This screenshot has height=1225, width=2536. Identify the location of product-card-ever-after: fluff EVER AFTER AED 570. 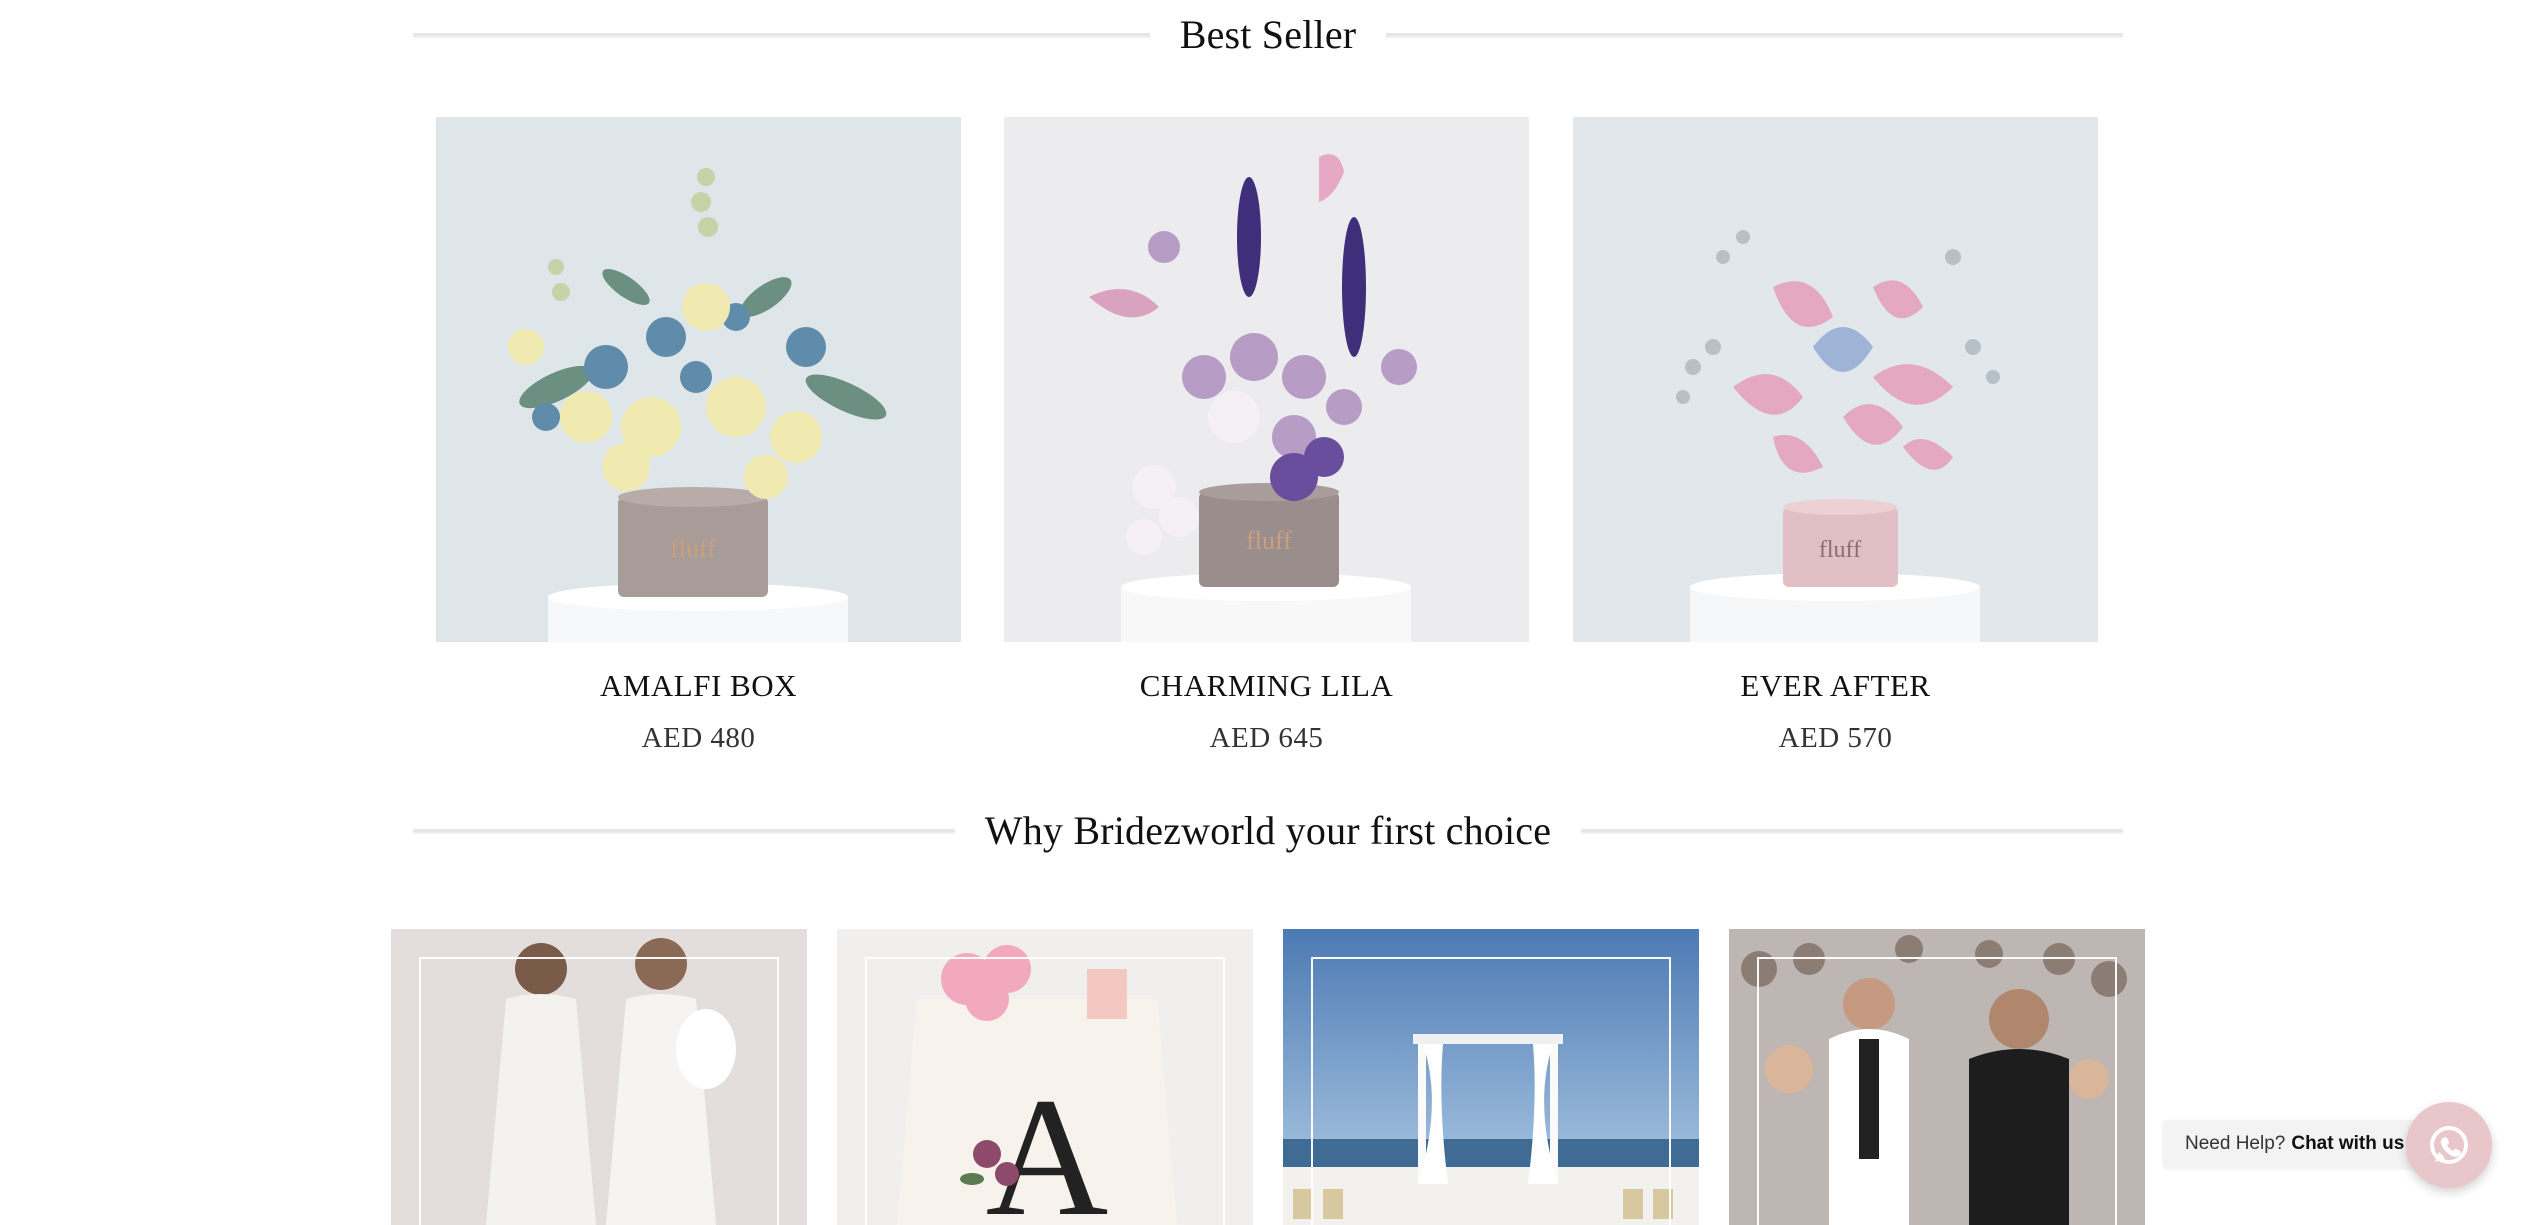
(1835, 436).